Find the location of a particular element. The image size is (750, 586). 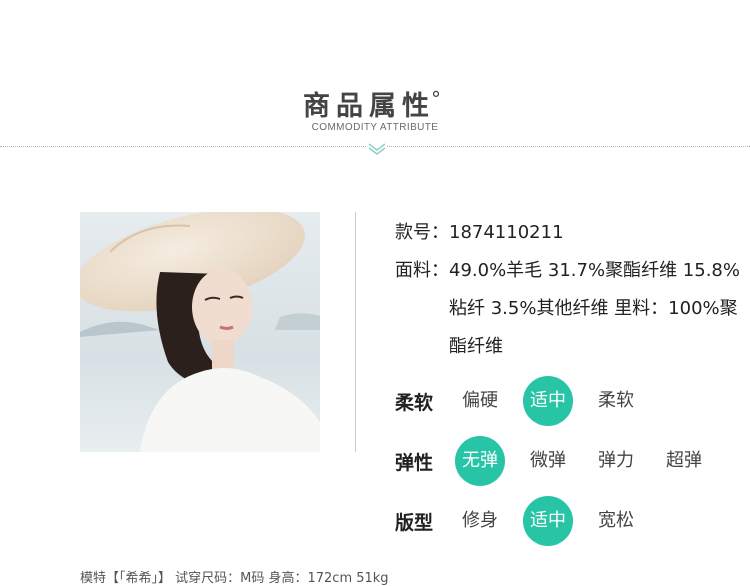

attr-elasticity: 弹性 is located at coordinates (416, 461).